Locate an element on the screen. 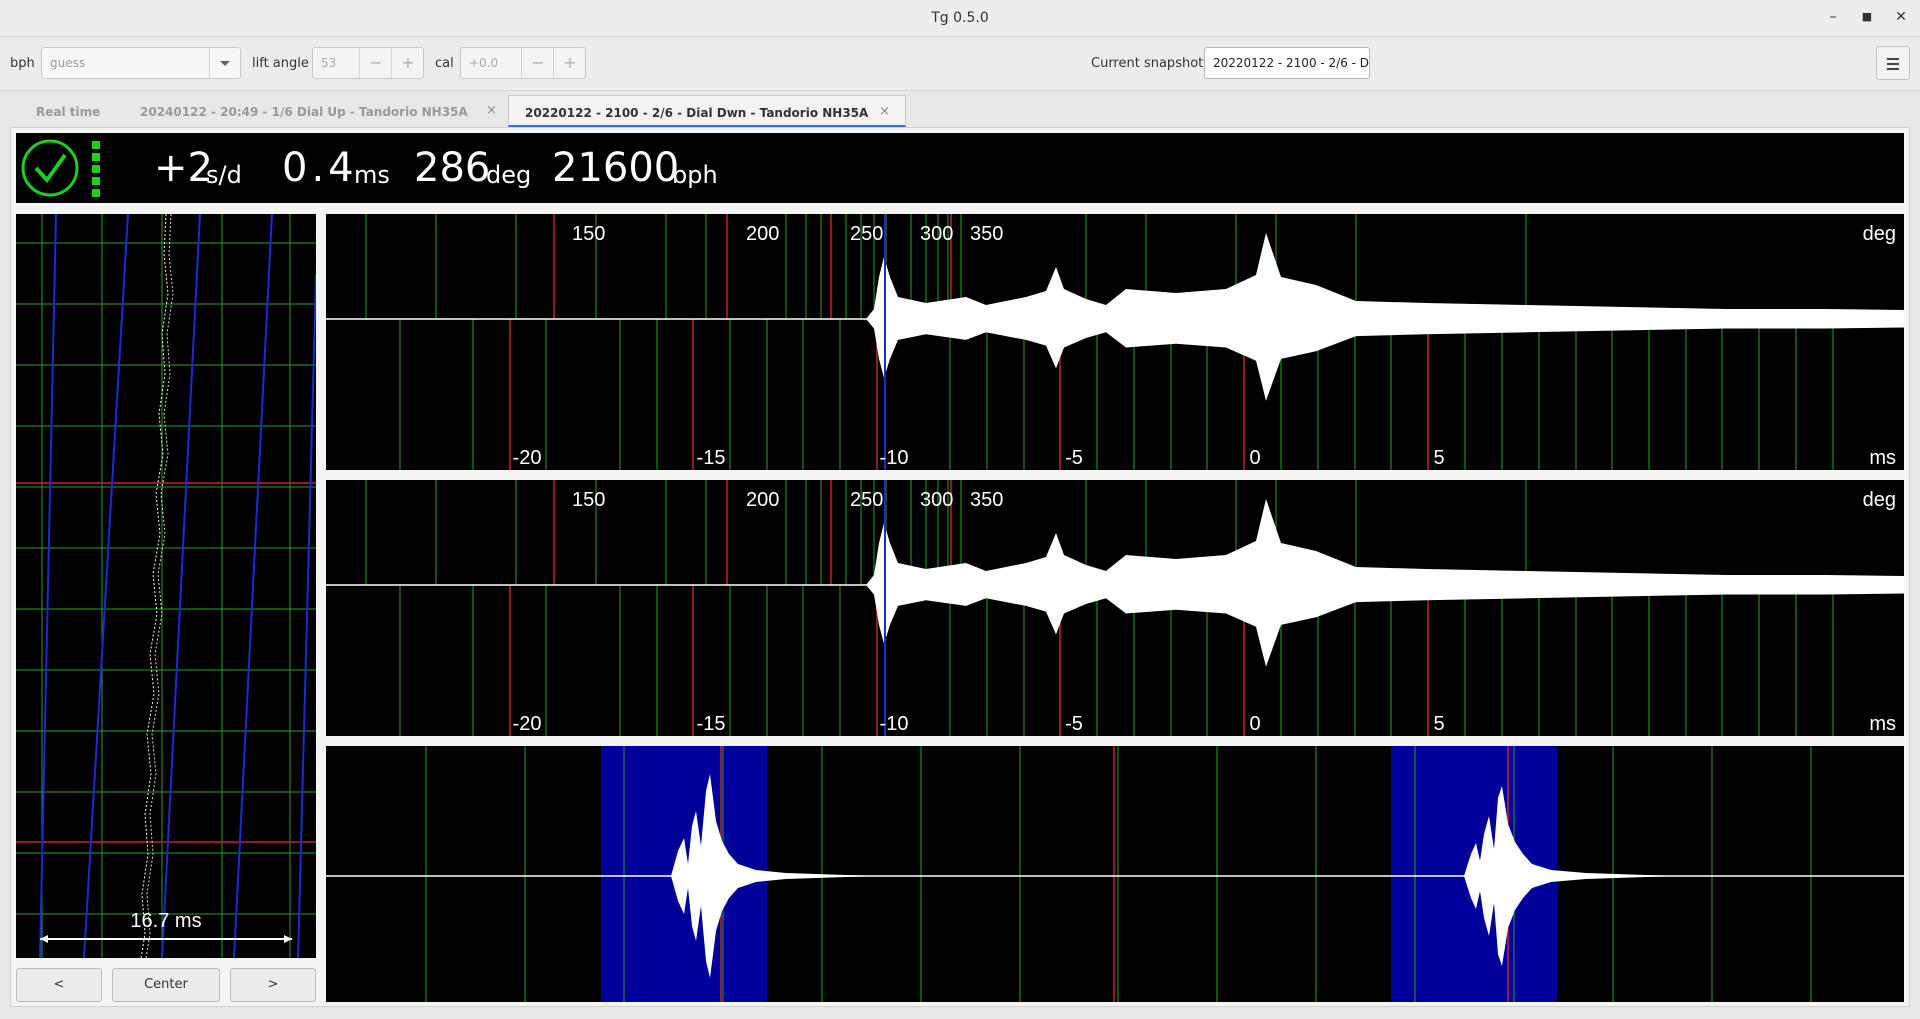 Image resolution: width=1920 pixels, height=1019 pixels. snapshot-name-value: 20220122 - 2100 - 2/6 - D is located at coordinates (1291, 63).